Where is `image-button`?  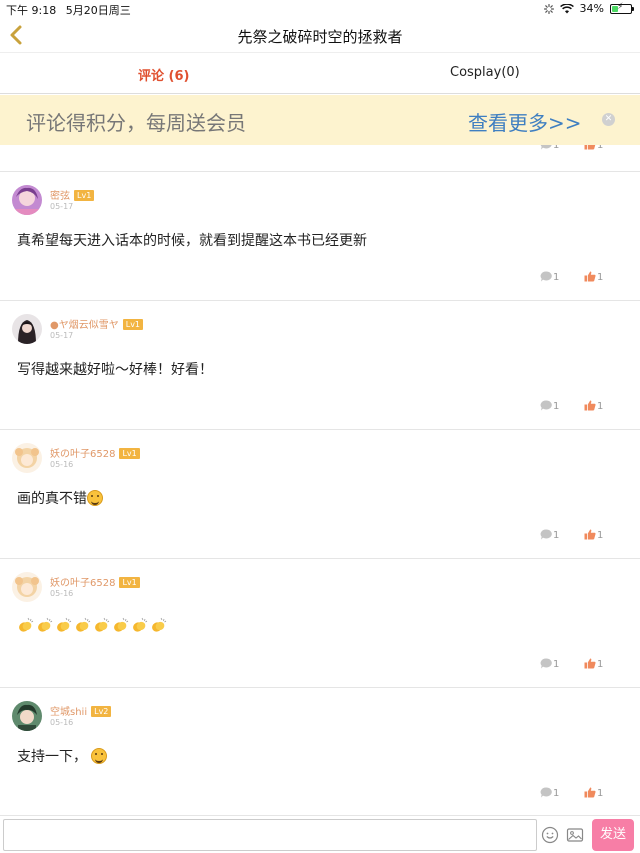 image-button is located at coordinates (575, 835).